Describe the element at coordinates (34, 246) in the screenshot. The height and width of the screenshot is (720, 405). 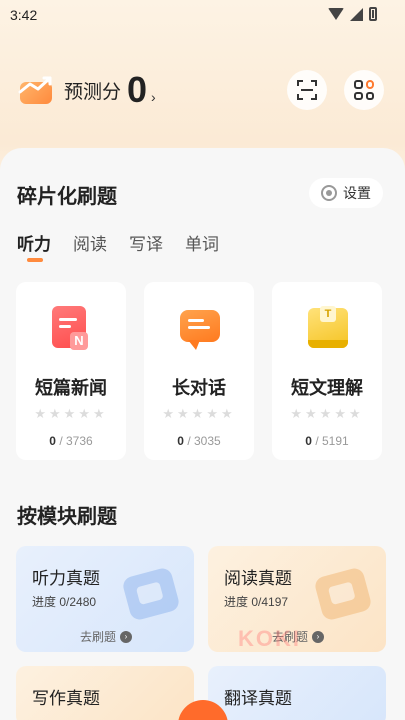
I see `tab-listening: 听力` at that location.